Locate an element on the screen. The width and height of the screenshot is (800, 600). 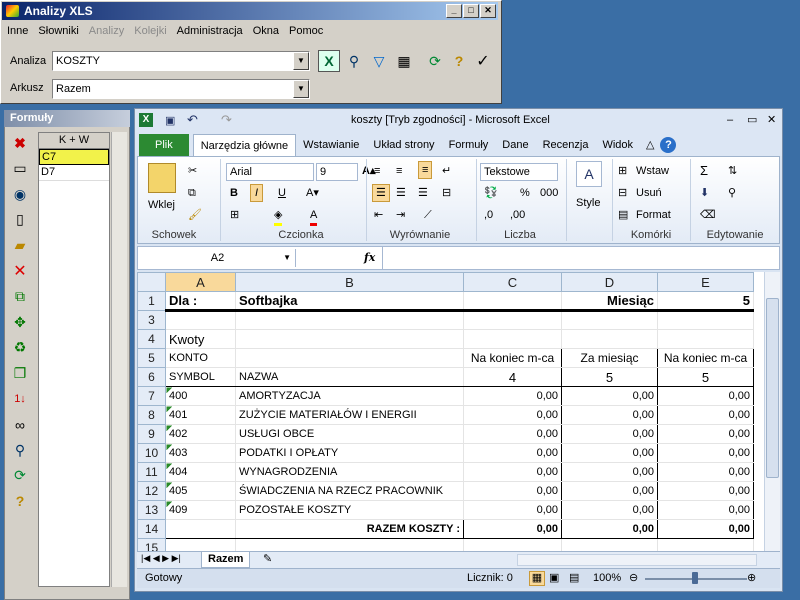
cell-d9: 0,00 is located at coordinates (609, 434).